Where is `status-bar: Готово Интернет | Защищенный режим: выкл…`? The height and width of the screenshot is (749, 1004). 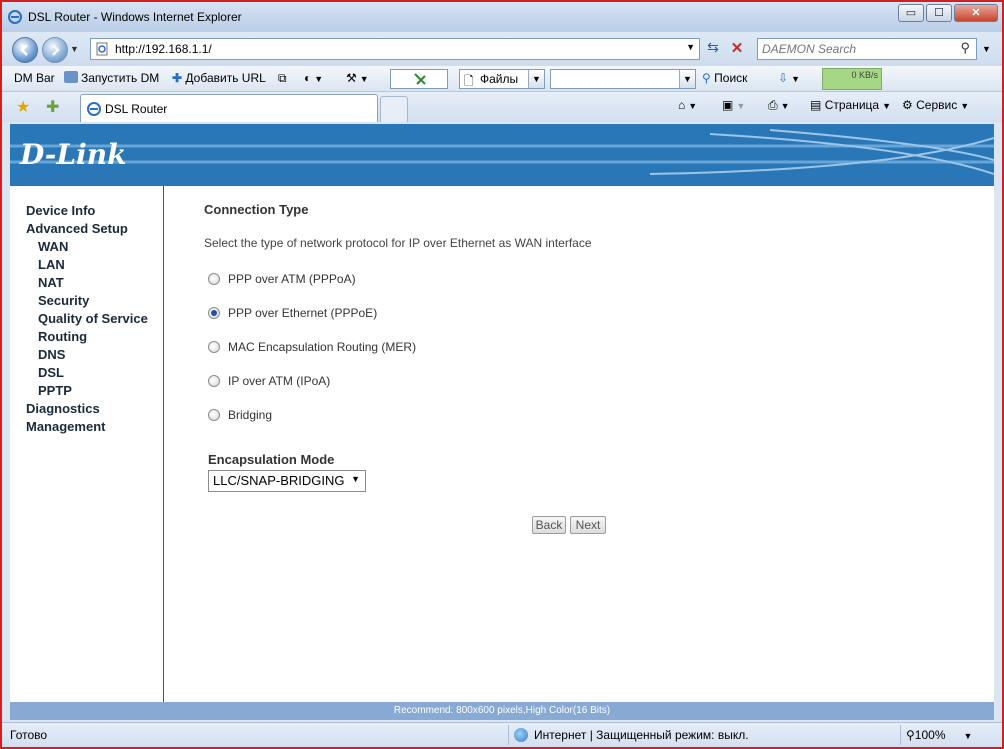
status-bar: Готово Интернет | Защищенный режим: выкл… is located at coordinates (502, 734).